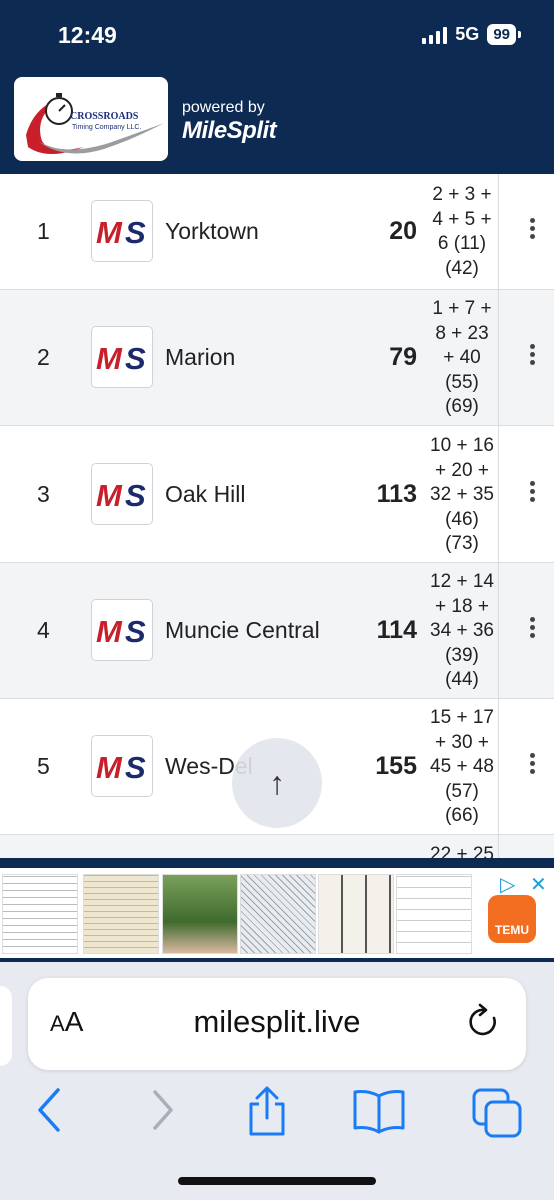  I want to click on status-time: 12:49, so click(87, 35).